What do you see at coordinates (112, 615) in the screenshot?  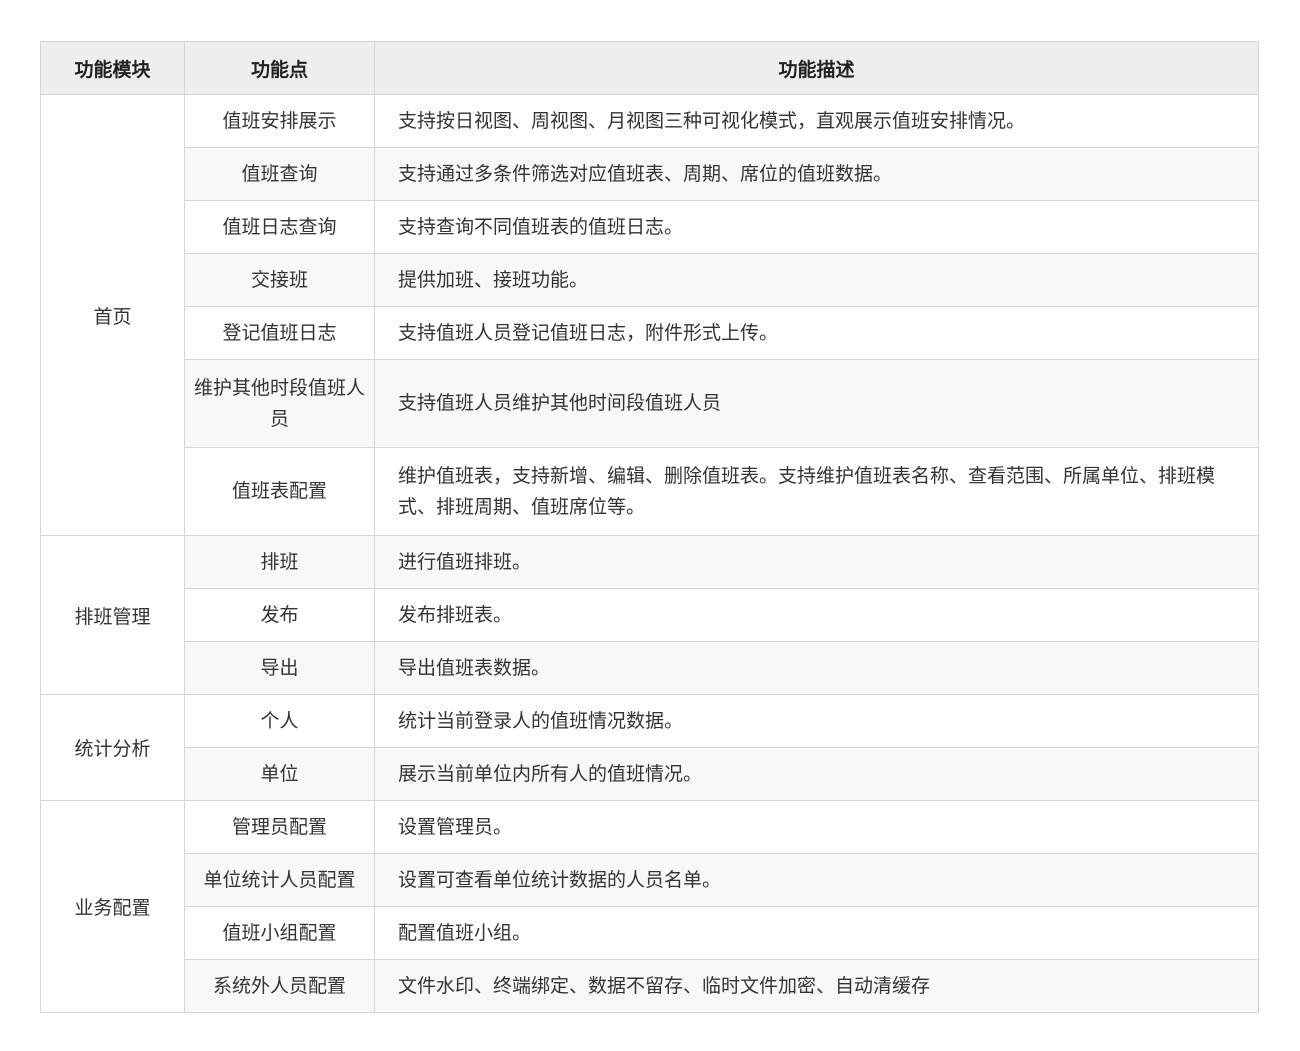 I see `module-cell: 排班管理` at bounding box center [112, 615].